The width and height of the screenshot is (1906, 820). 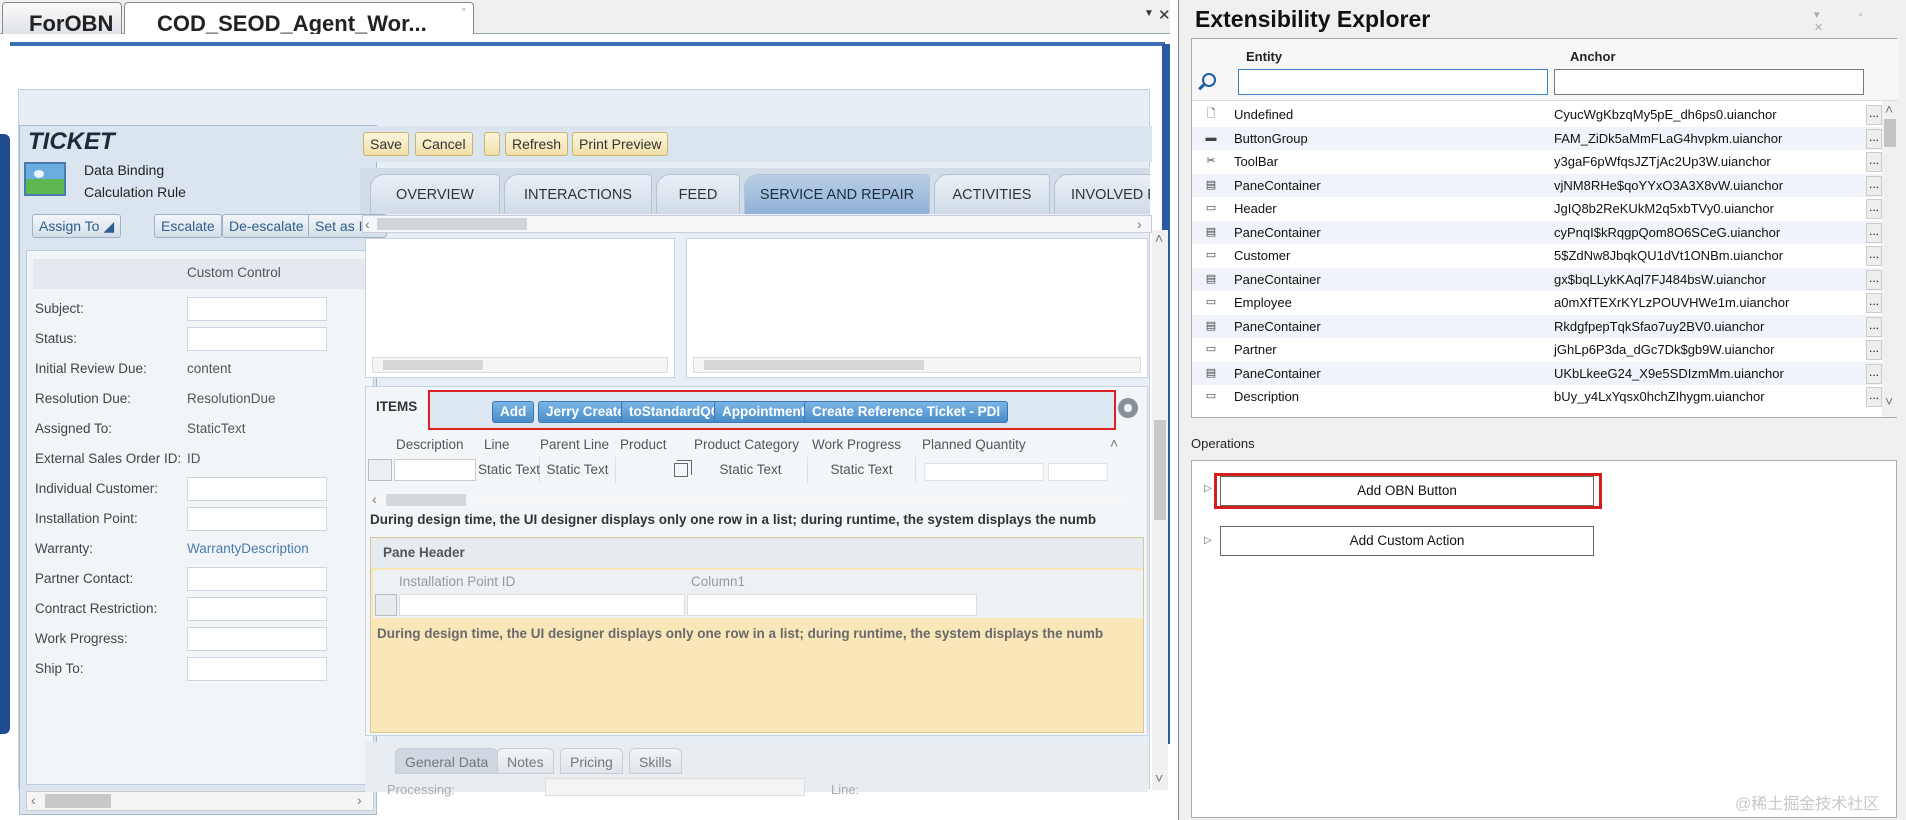 What do you see at coordinates (386, 144) in the screenshot?
I see `save-button: Save` at bounding box center [386, 144].